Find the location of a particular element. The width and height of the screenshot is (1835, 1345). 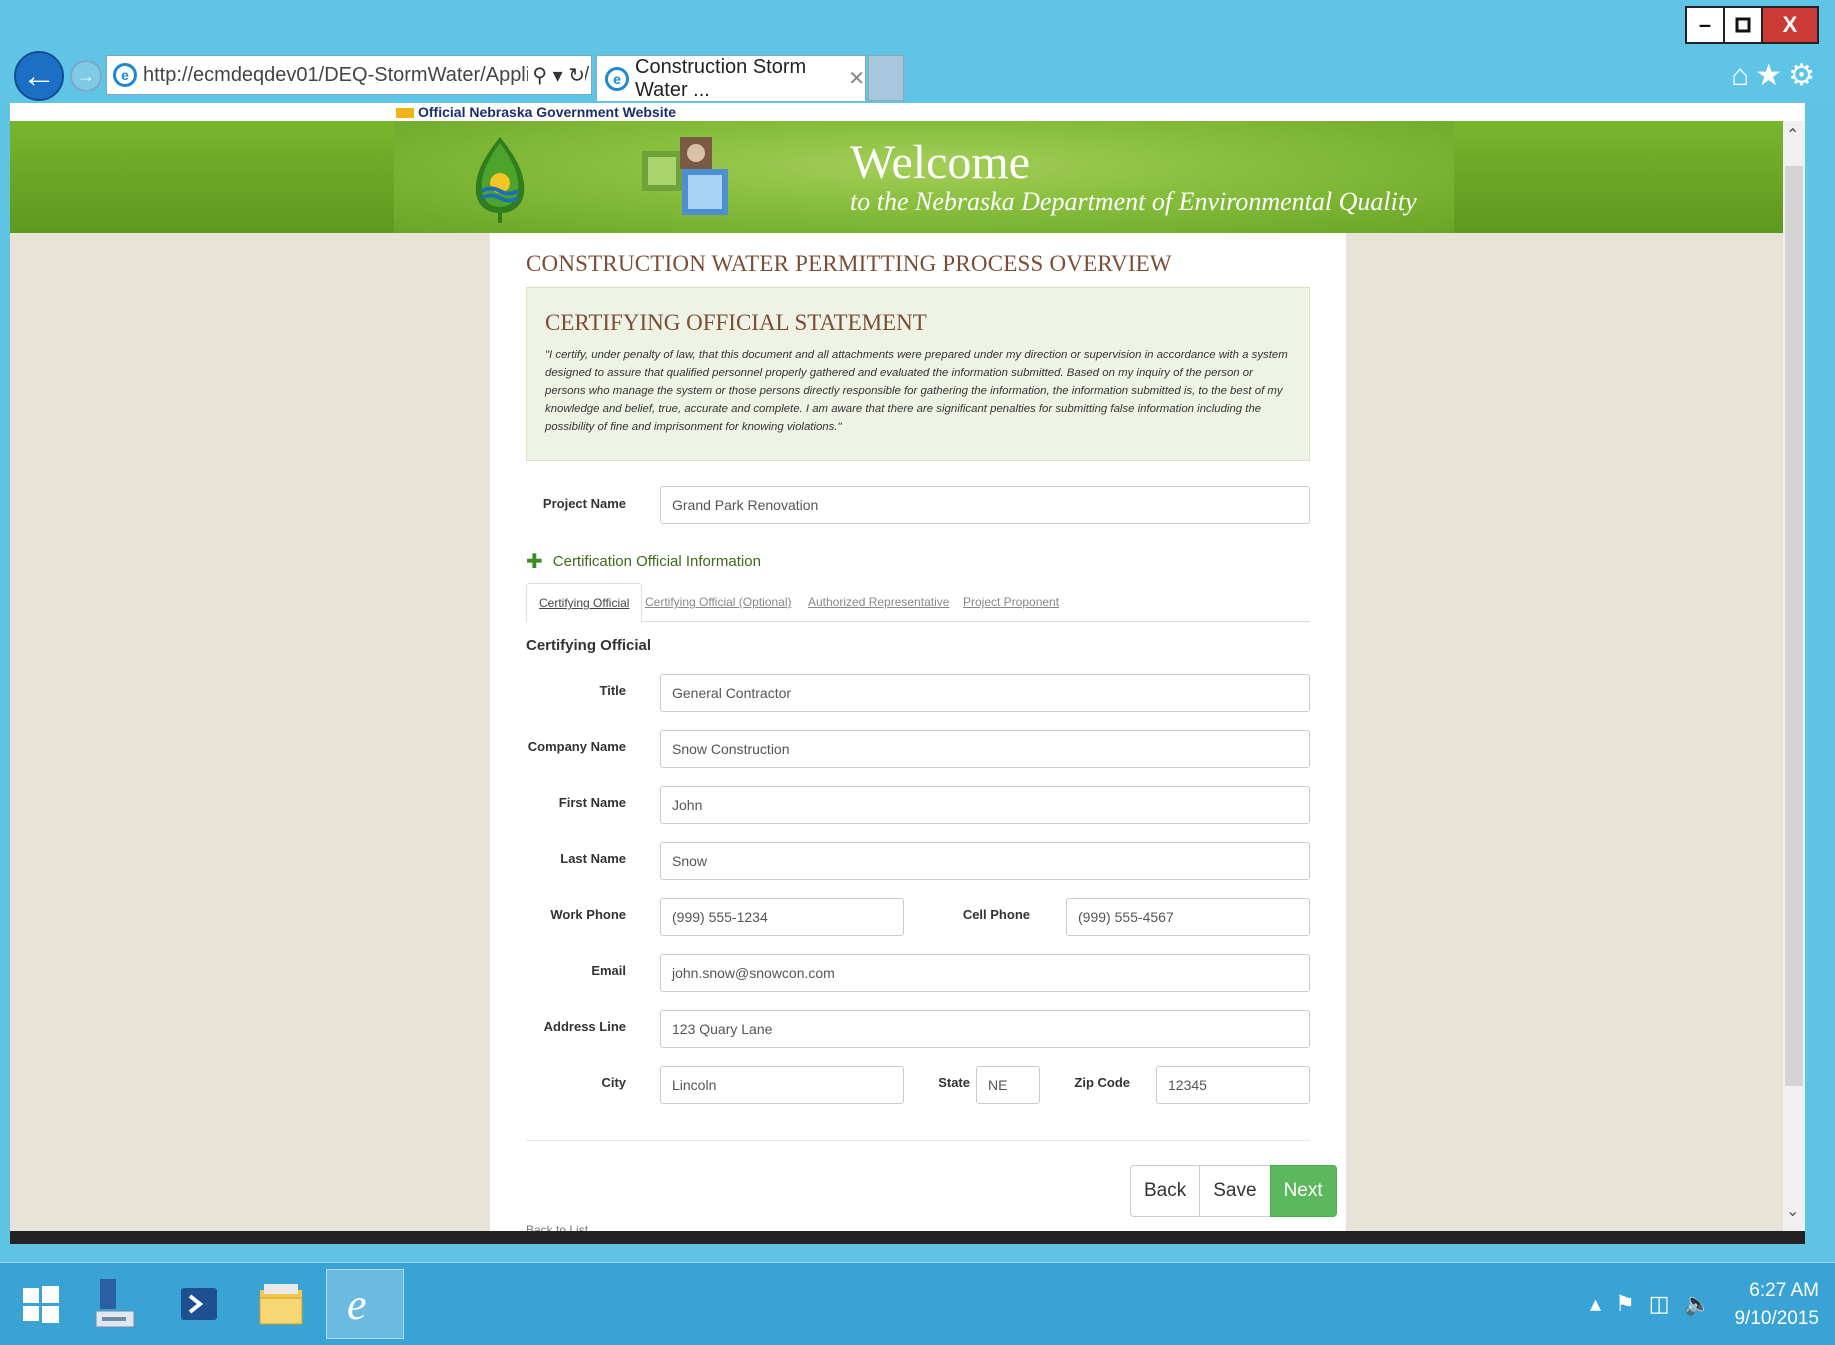

tab-project-proponent: Project Proponent is located at coordinates (1011, 602).